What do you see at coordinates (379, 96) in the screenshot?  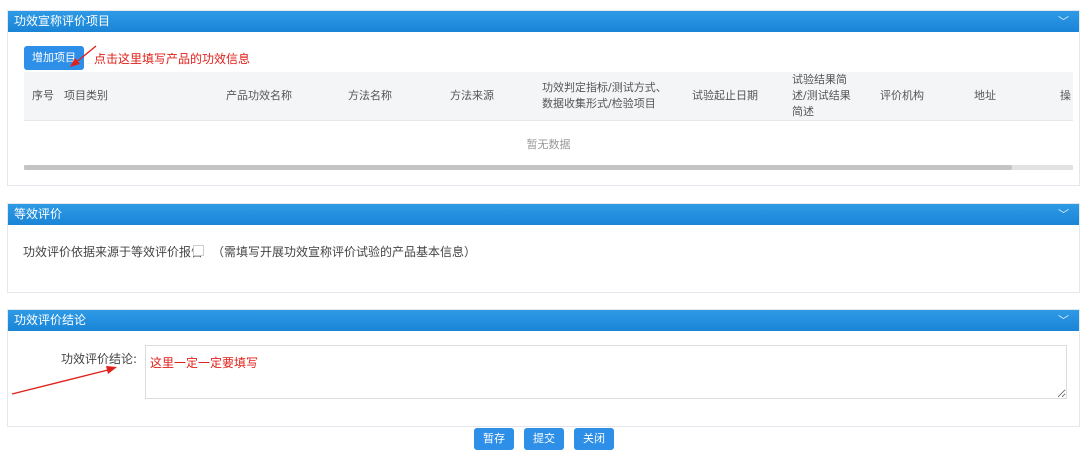 I see `col-method-name: 方法名称` at bounding box center [379, 96].